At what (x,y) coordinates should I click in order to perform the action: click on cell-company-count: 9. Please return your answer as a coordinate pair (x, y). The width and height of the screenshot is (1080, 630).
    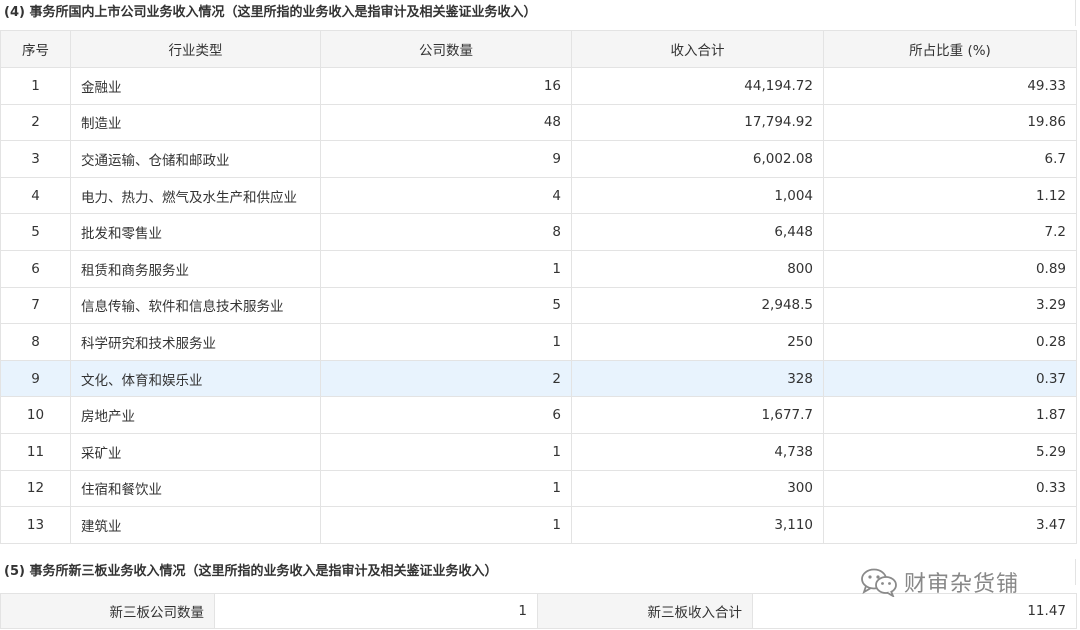
    Looking at the image, I should click on (446, 159).